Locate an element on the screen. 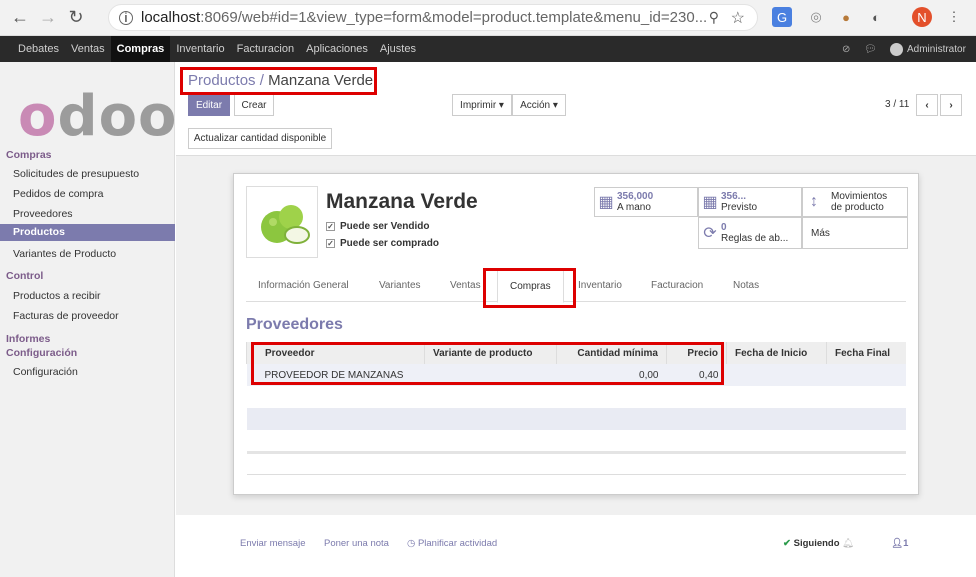  followers-count: 1 is located at coordinates (906, 543).